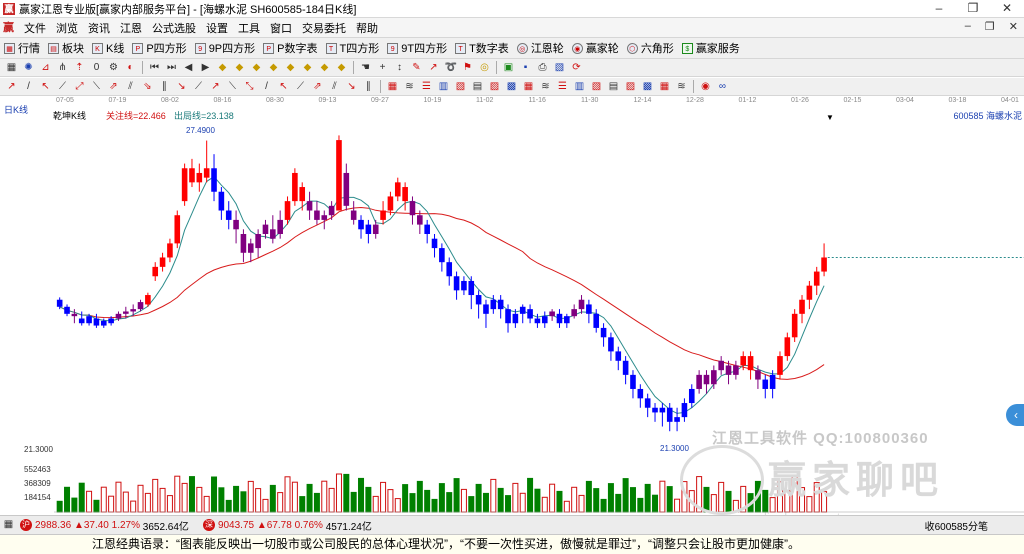 This screenshot has height=554, width=1024. What do you see at coordinates (22, 48) in the screenshot?
I see `toolbar-quotes-button: ▦ 行情` at bounding box center [22, 48].